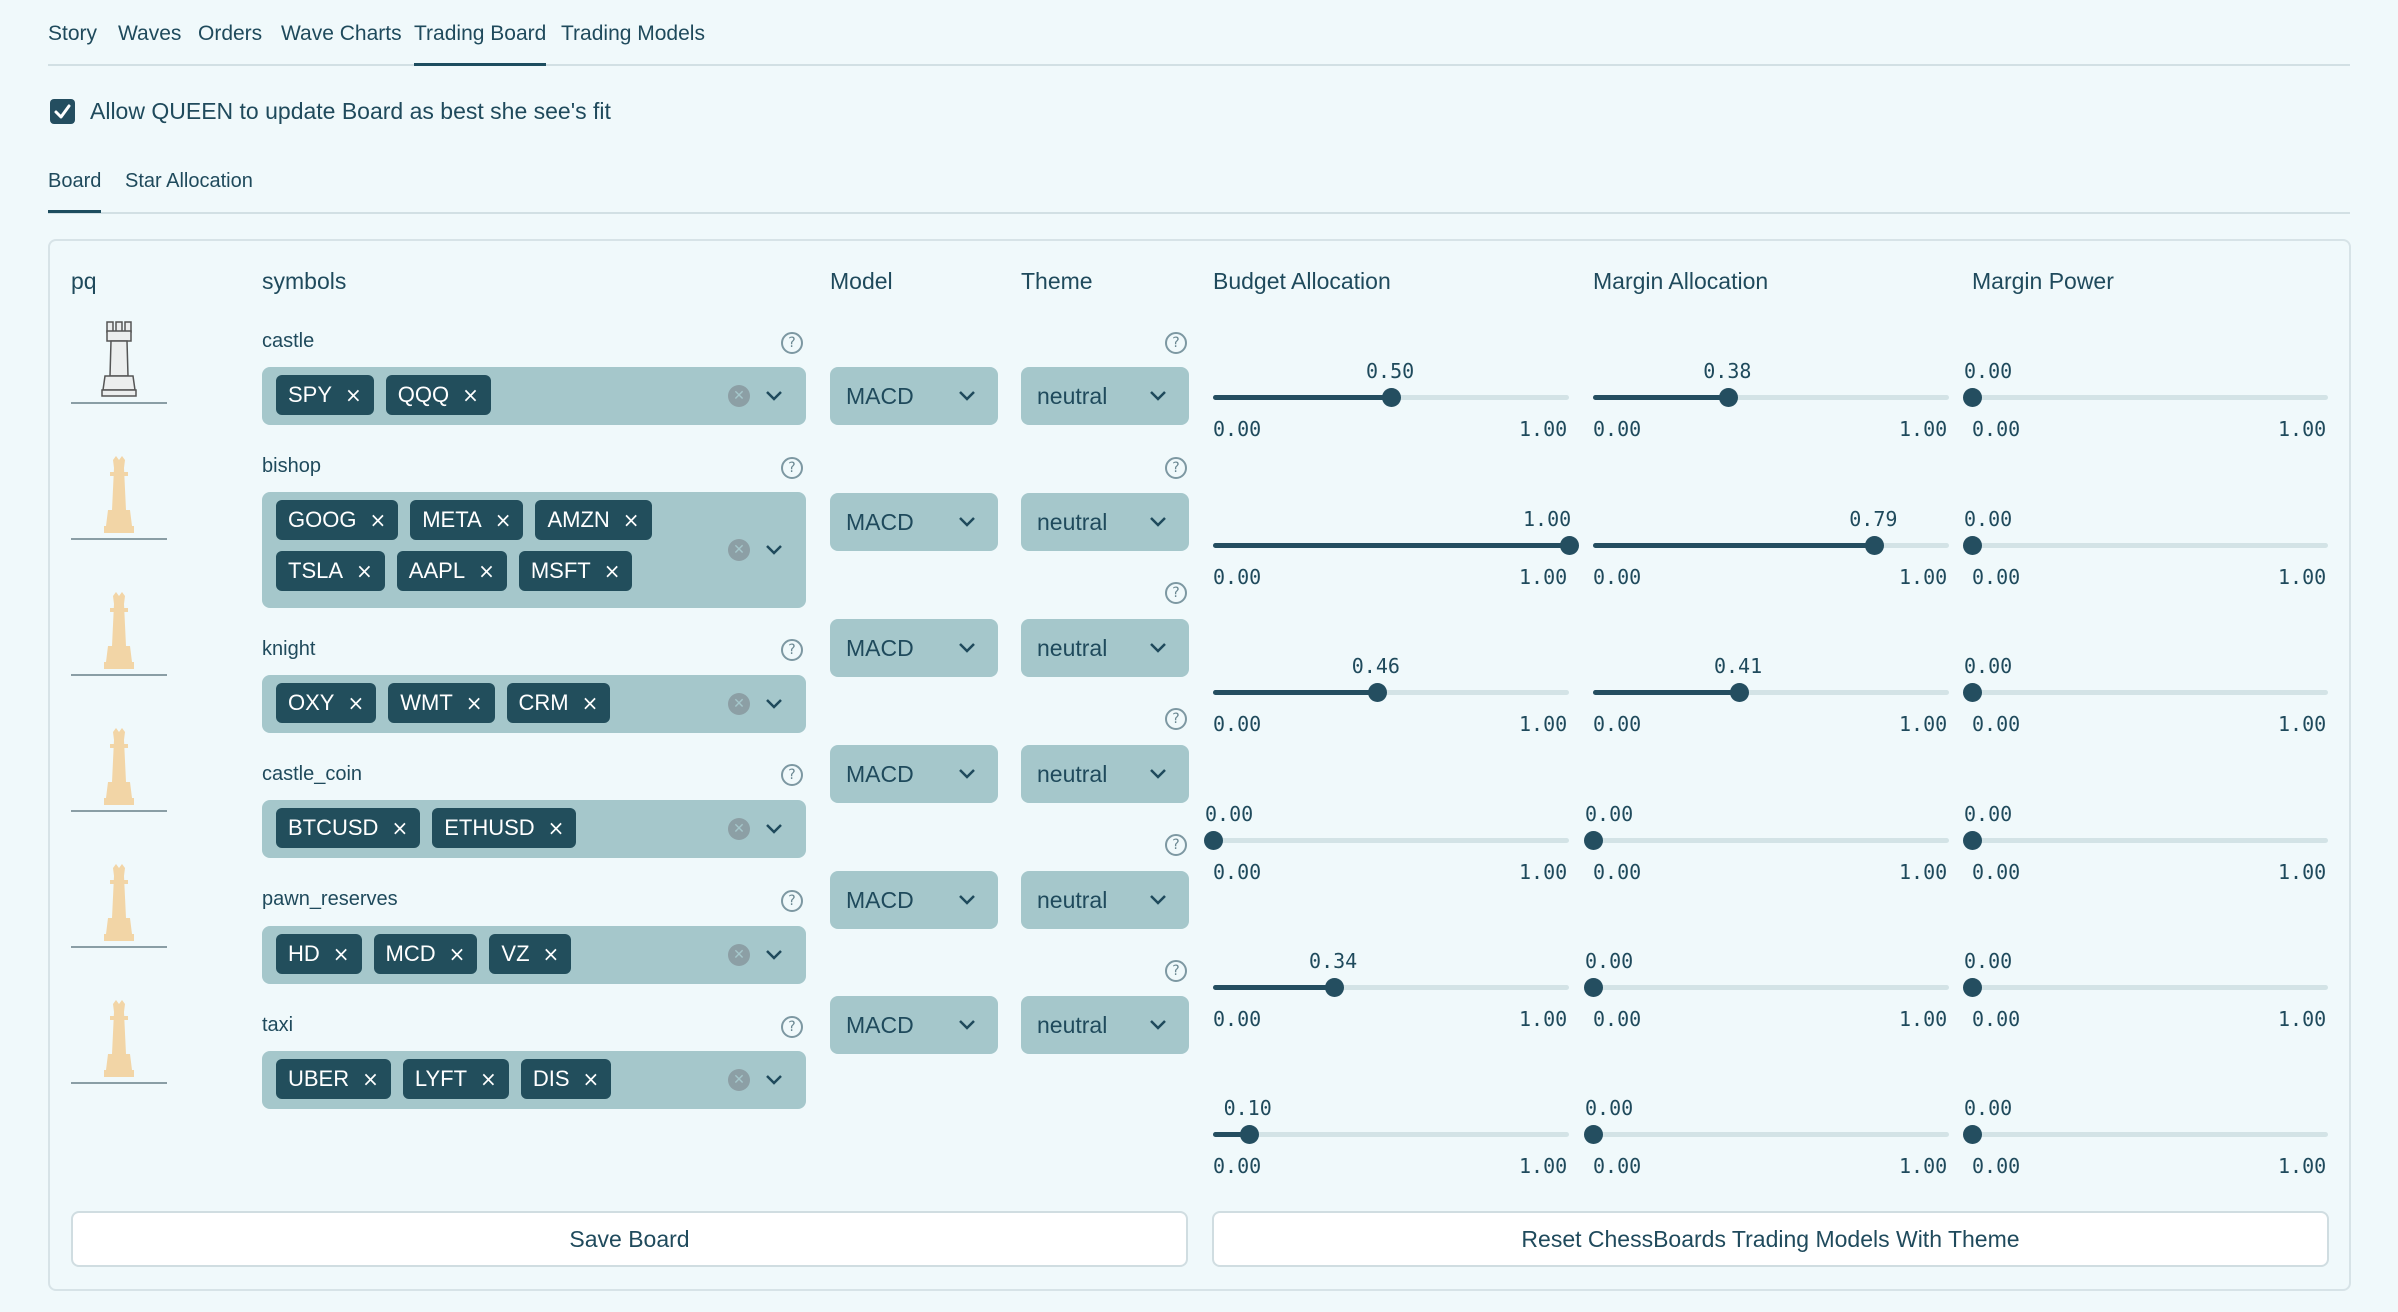  Describe the element at coordinates (1105, 900) in the screenshot. I see `theme-select-pawn-reserves: neutral` at that location.